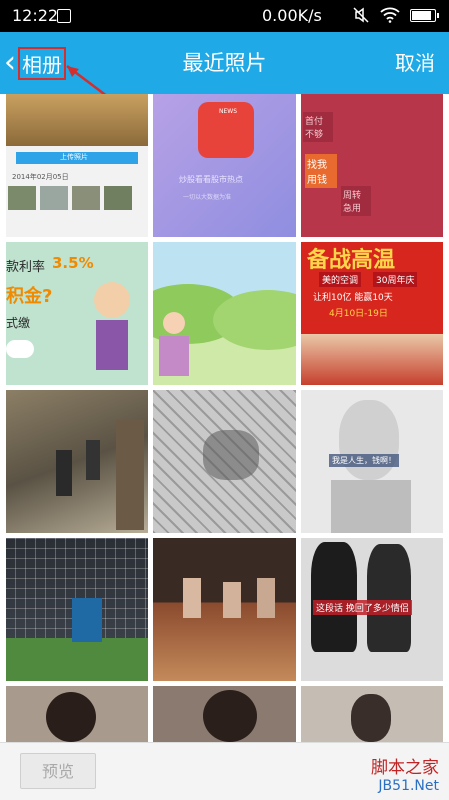  What do you see at coordinates (321, 171) in the screenshot?
I see `photo-3-label-2: 找我用钱` at bounding box center [321, 171].